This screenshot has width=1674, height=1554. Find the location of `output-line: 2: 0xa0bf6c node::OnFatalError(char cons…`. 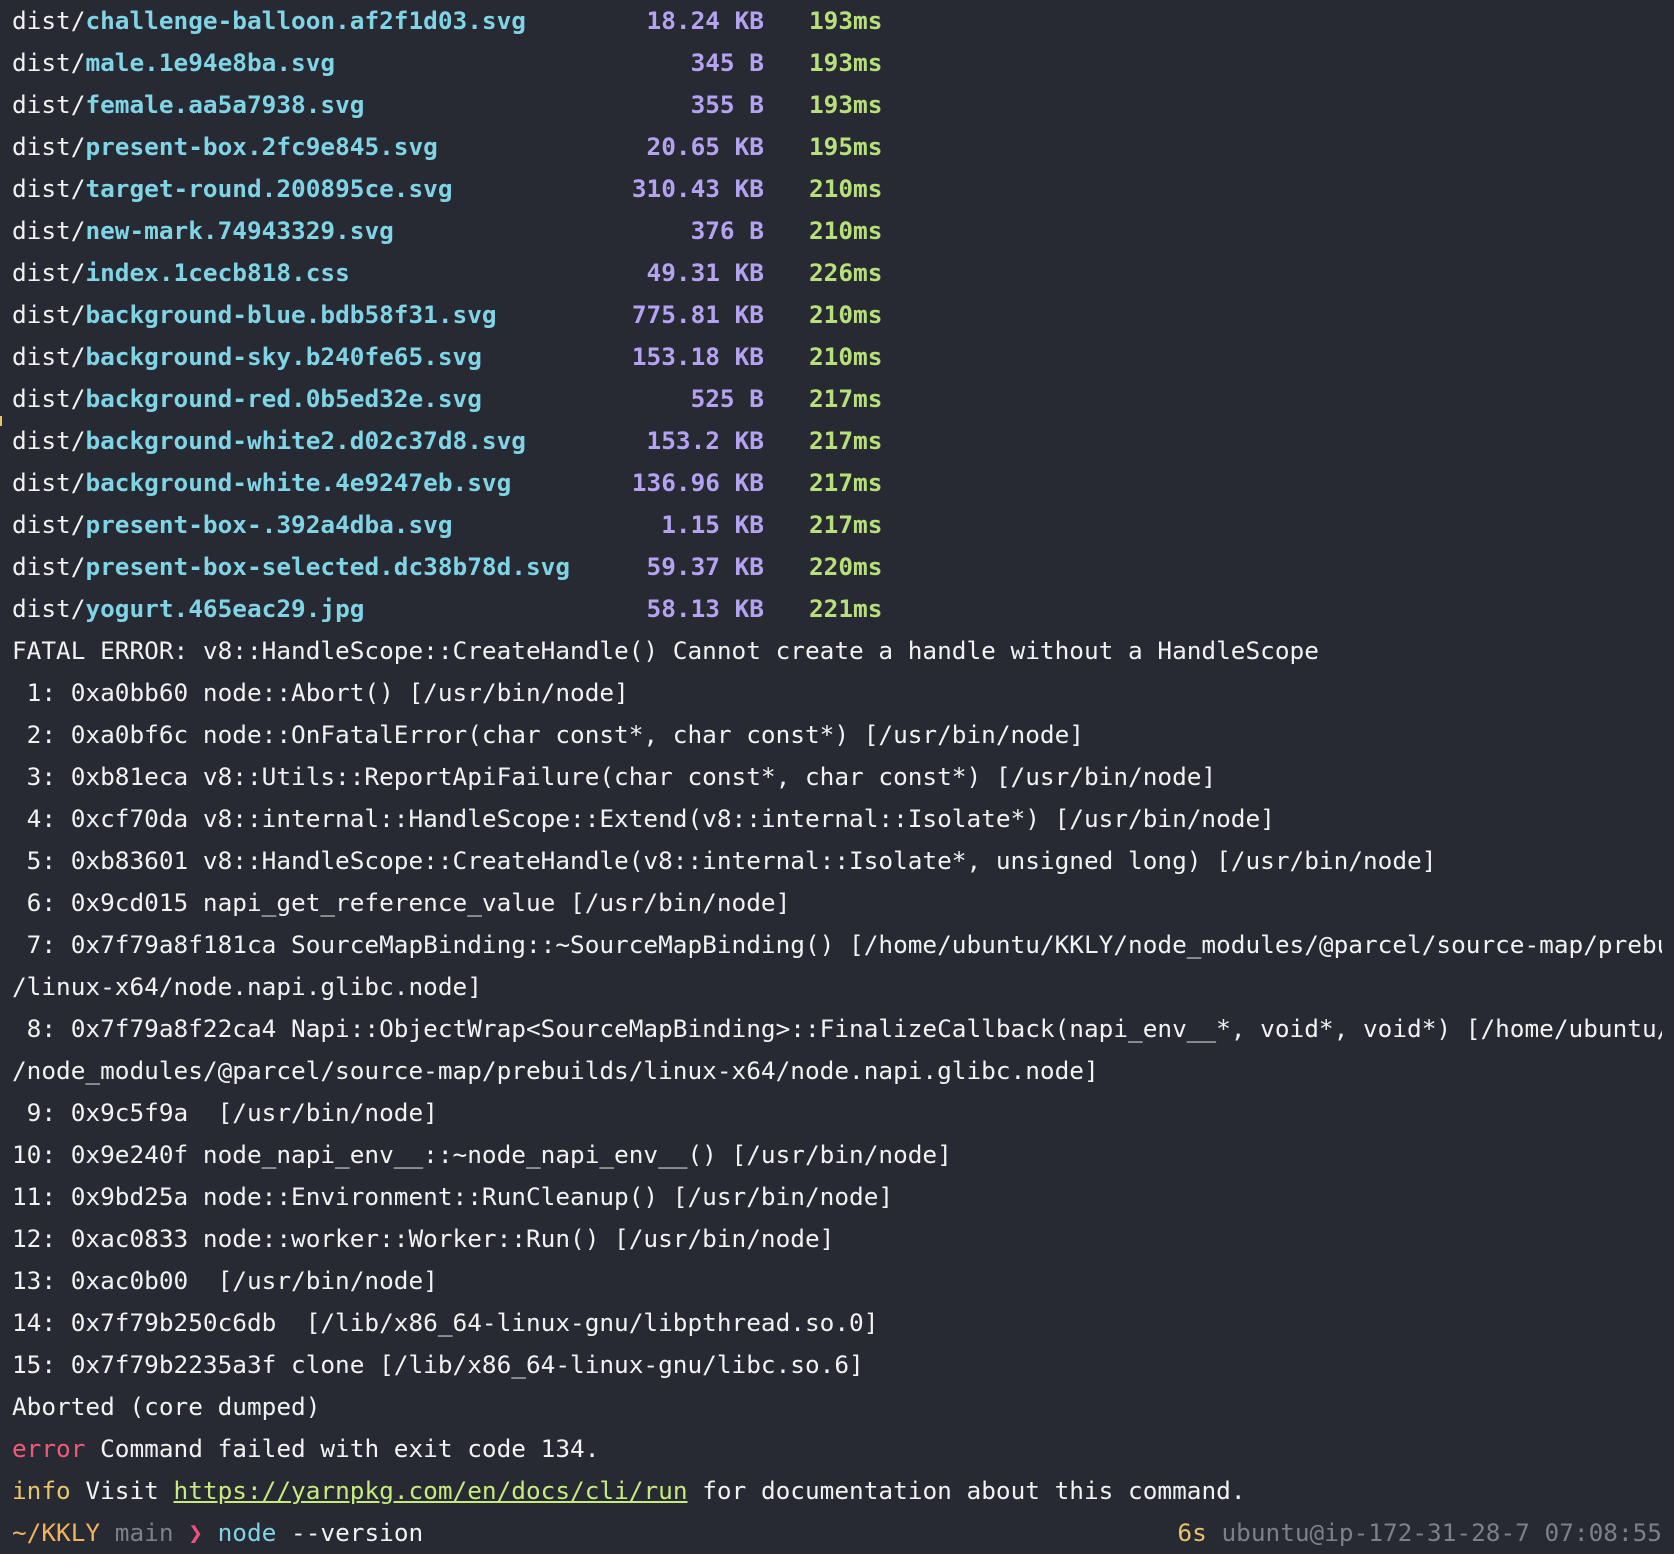

output-line: 2: 0xa0bf6c node::OnFatalError(char cons… is located at coordinates (548, 734).